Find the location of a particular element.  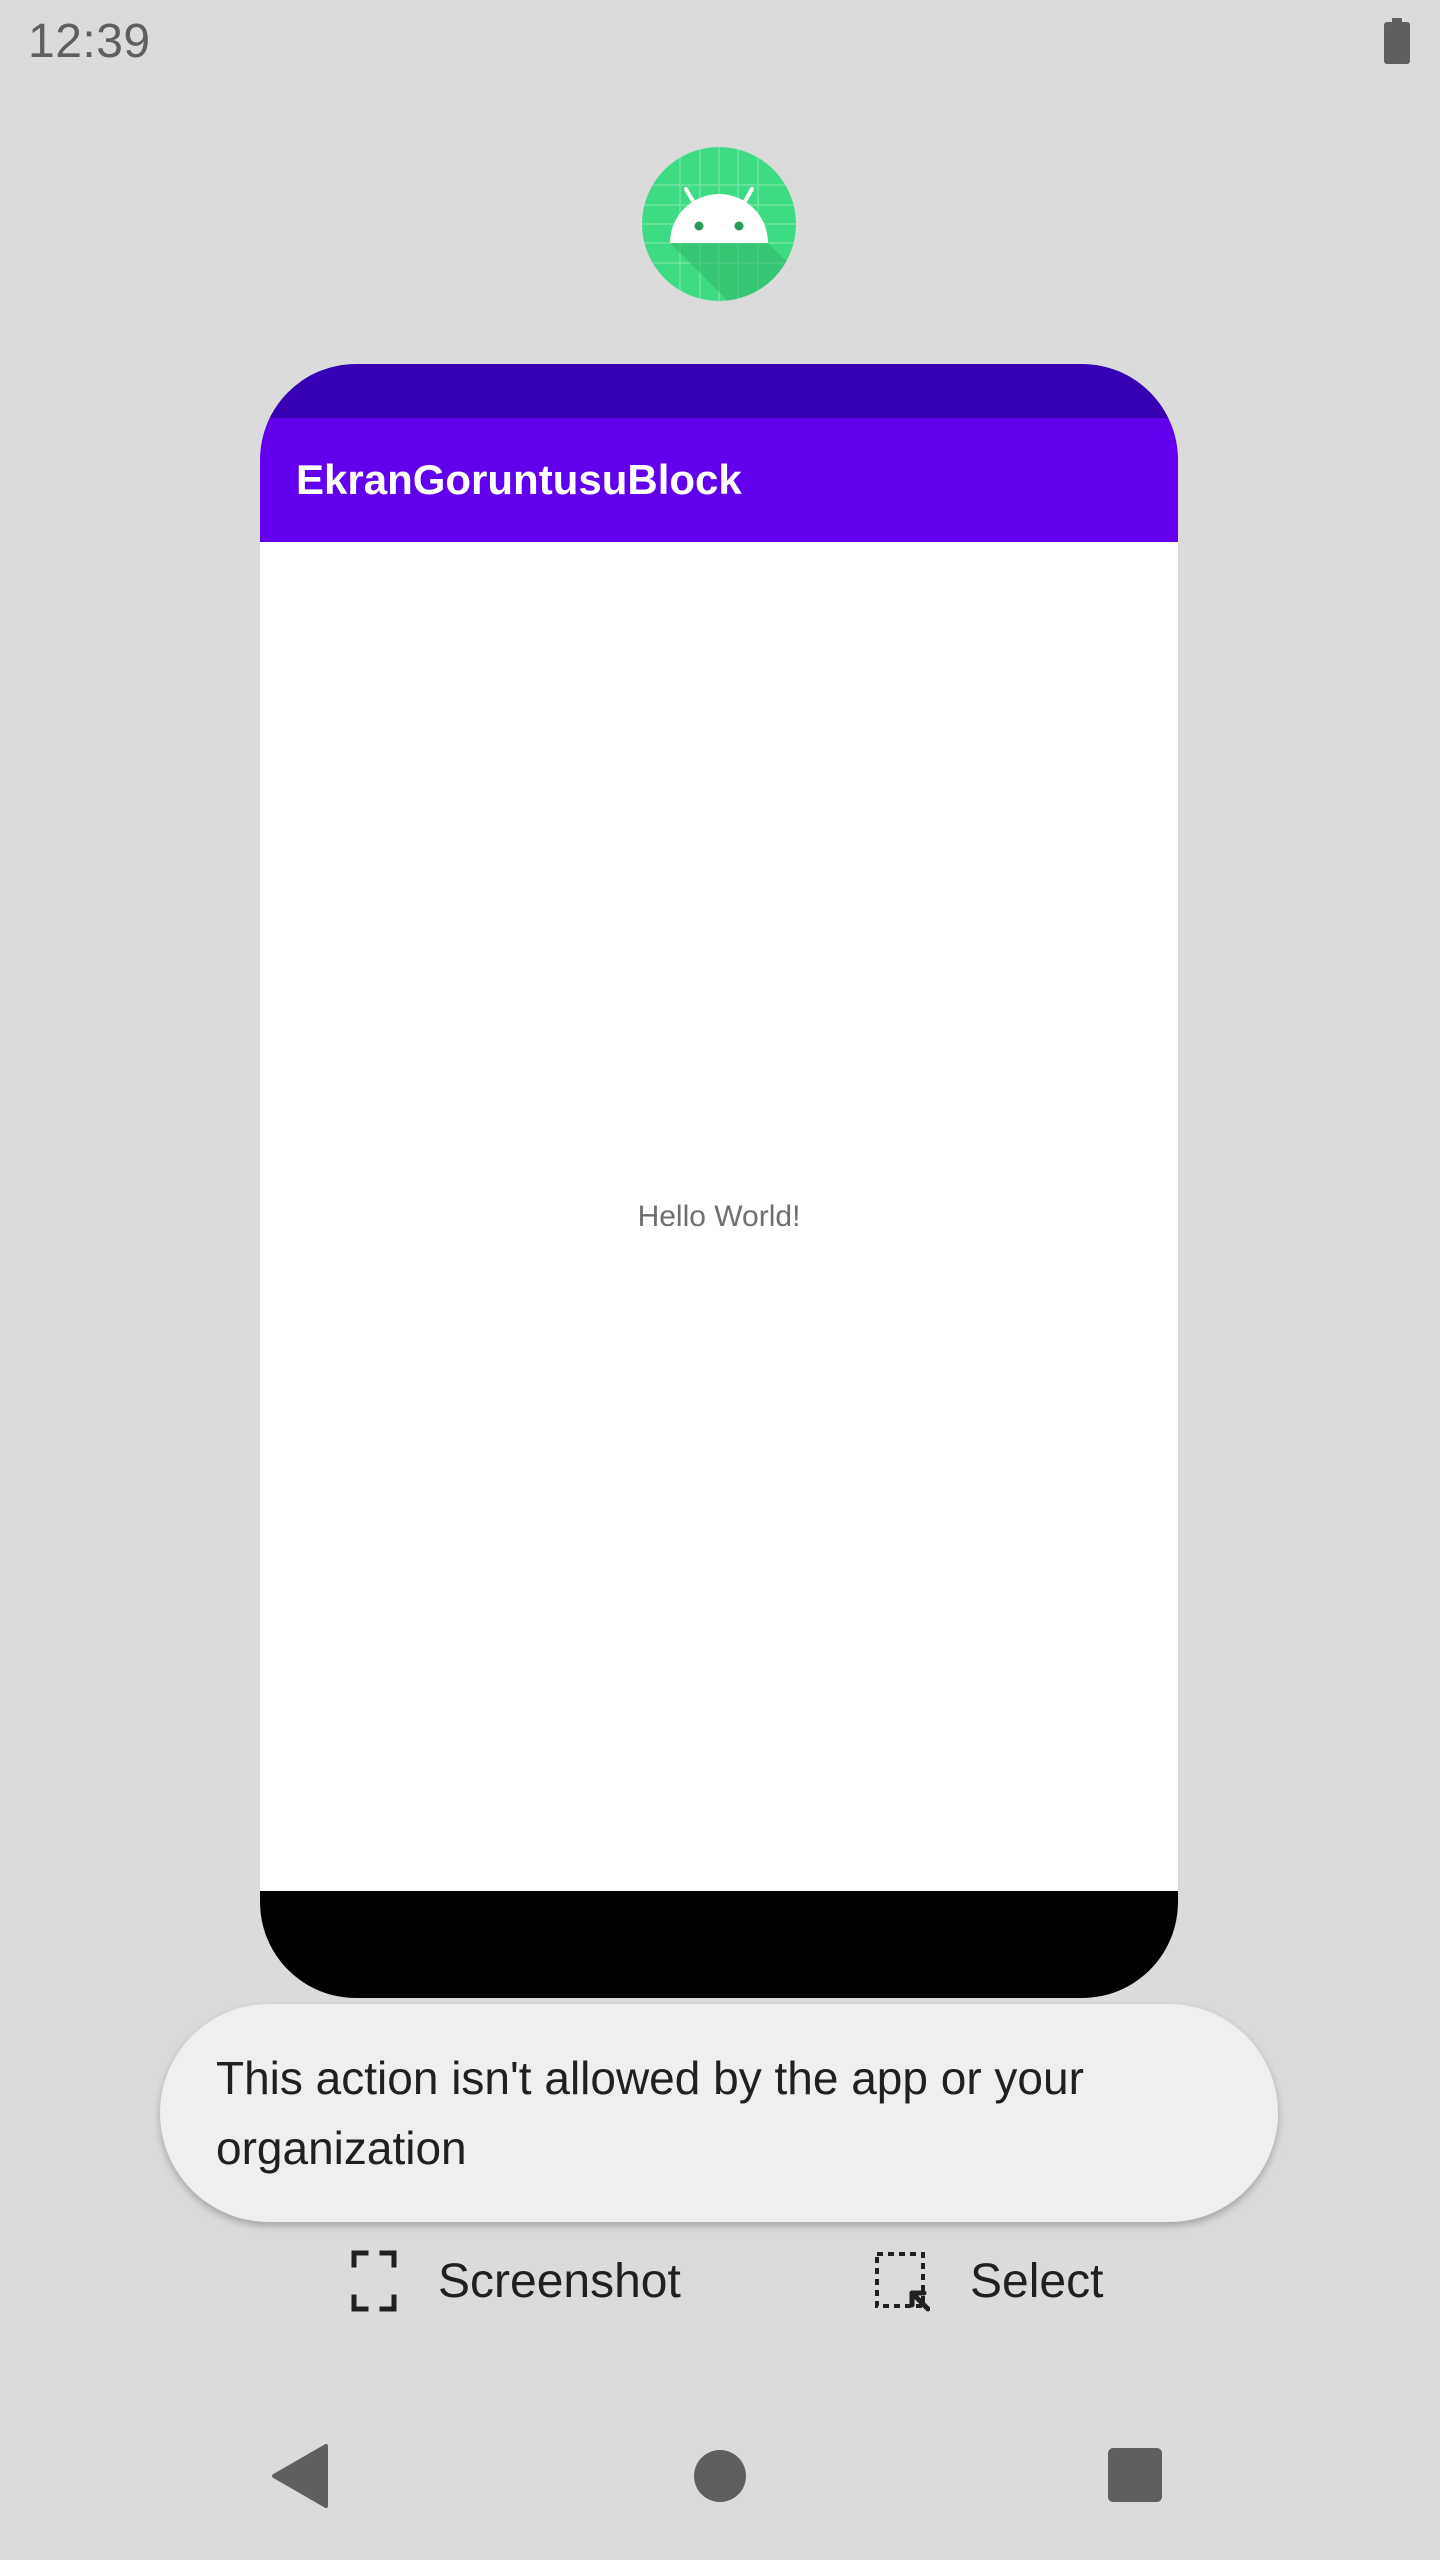

back-icon is located at coordinates (300, 2476).